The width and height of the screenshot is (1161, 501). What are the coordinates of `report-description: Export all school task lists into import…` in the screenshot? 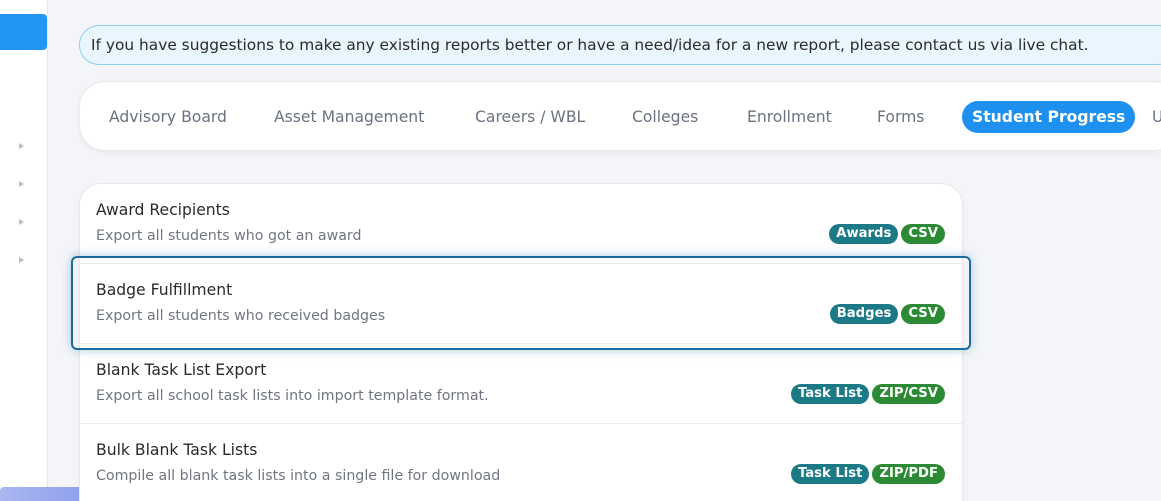 It's located at (292, 396).